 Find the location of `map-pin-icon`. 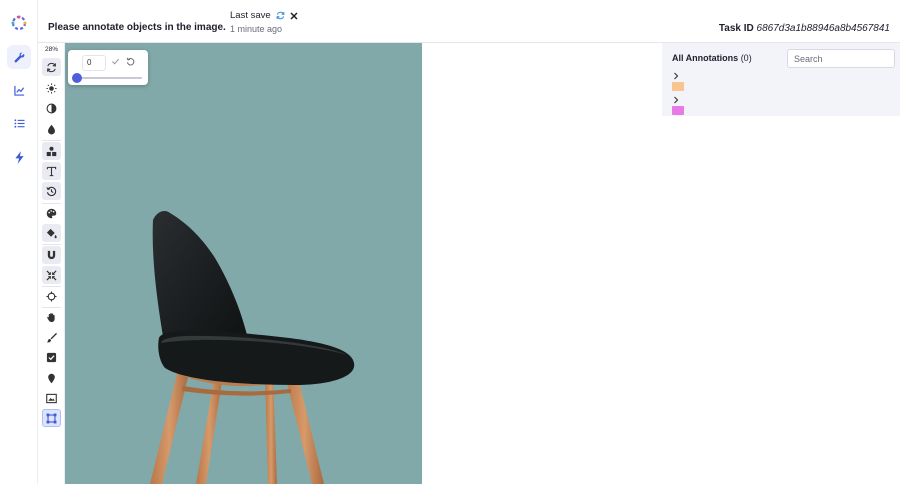

map-pin-icon is located at coordinates (51, 378).